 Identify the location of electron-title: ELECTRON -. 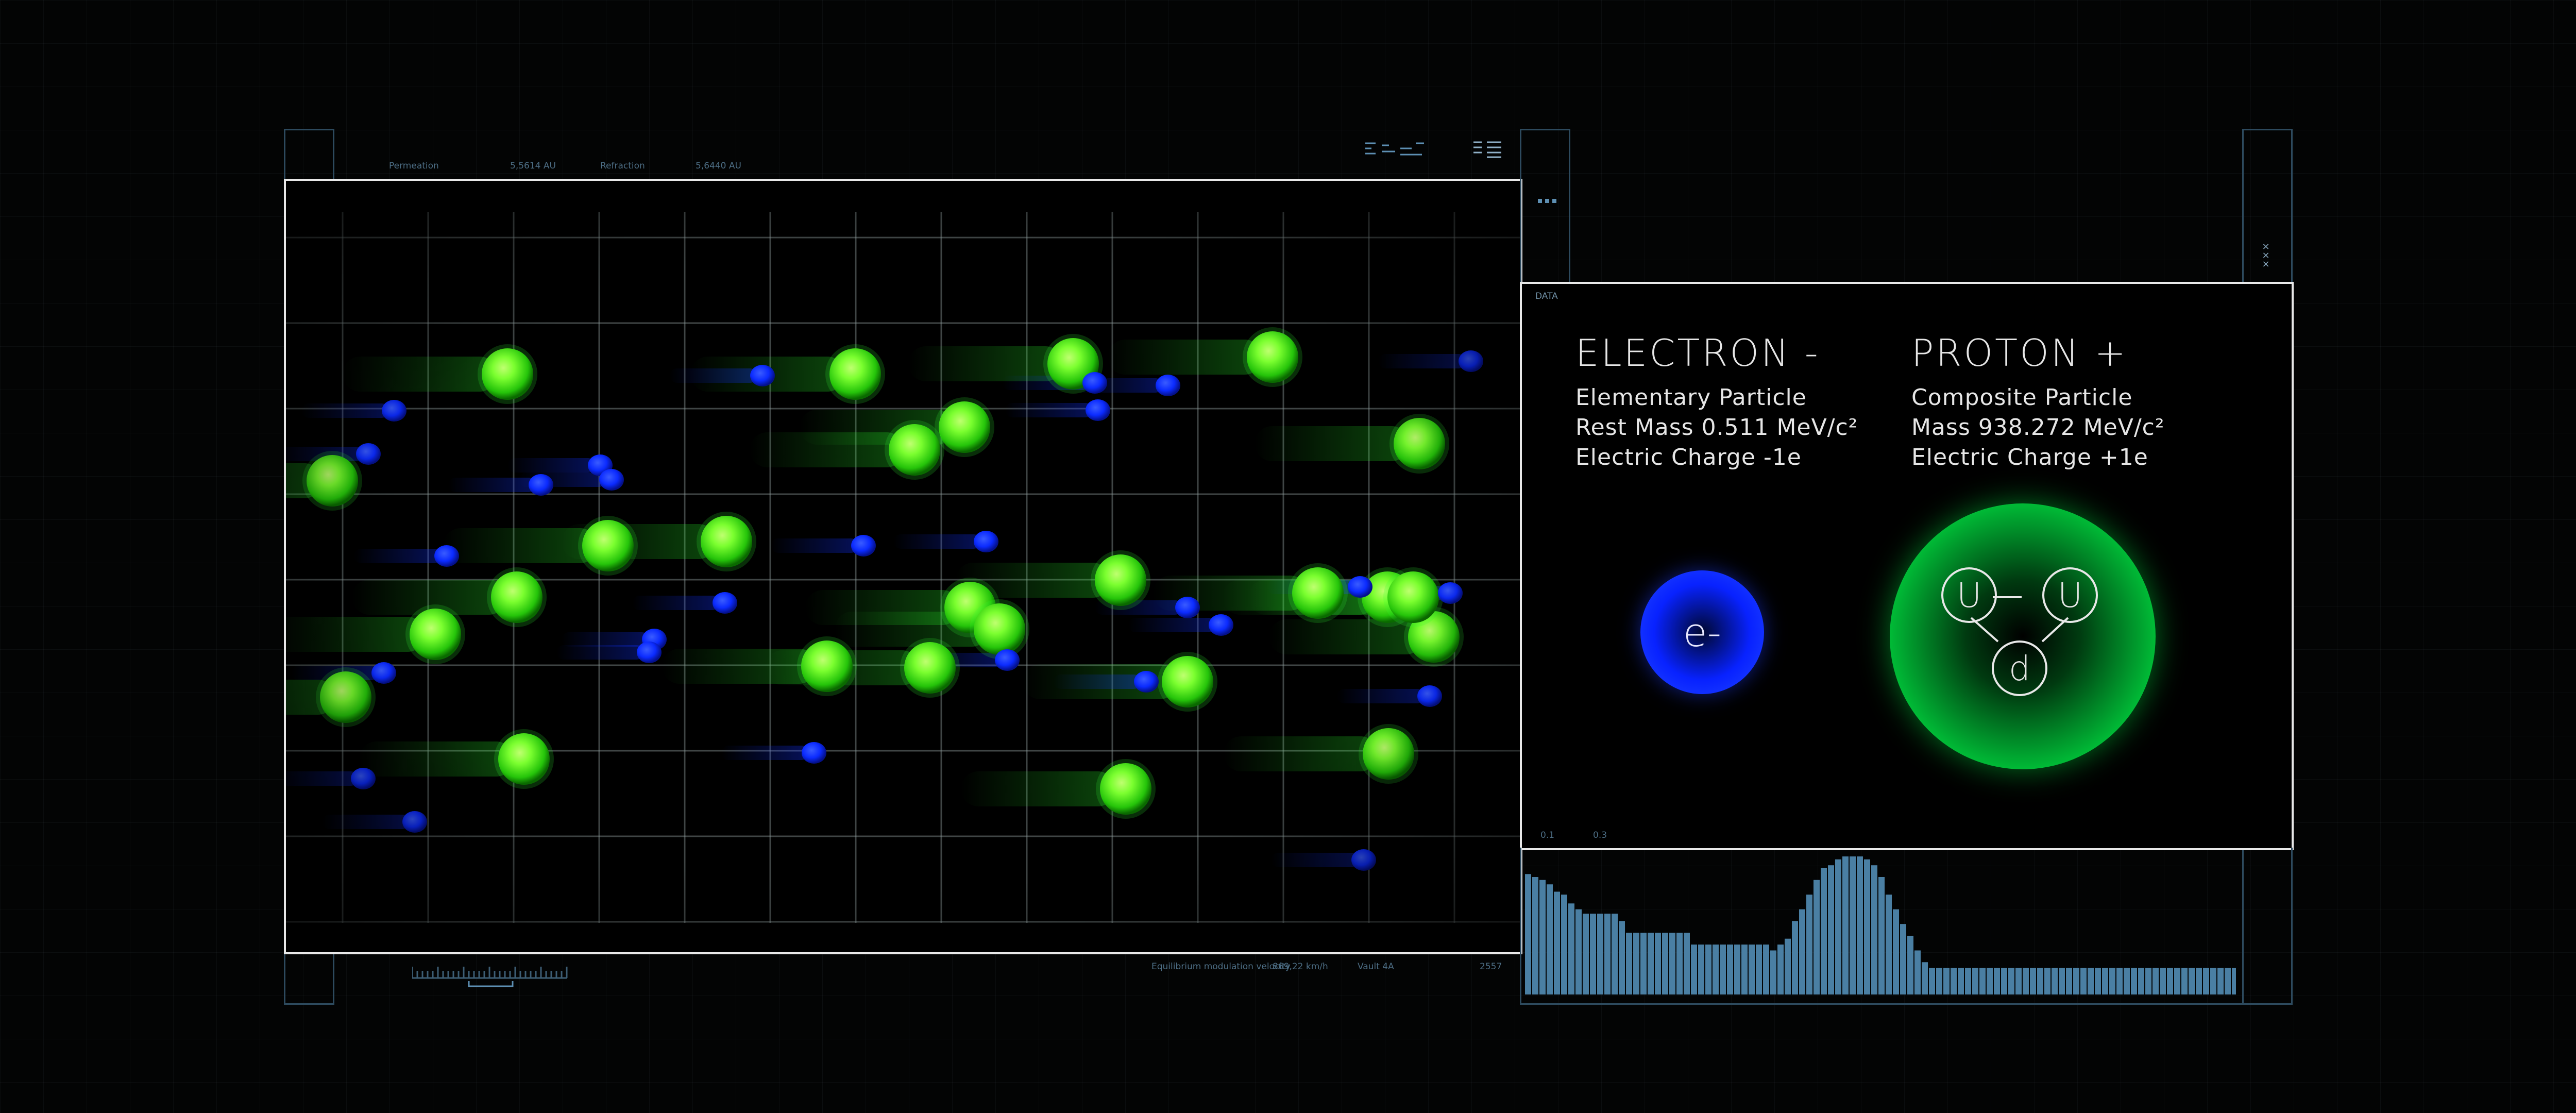
(1697, 353).